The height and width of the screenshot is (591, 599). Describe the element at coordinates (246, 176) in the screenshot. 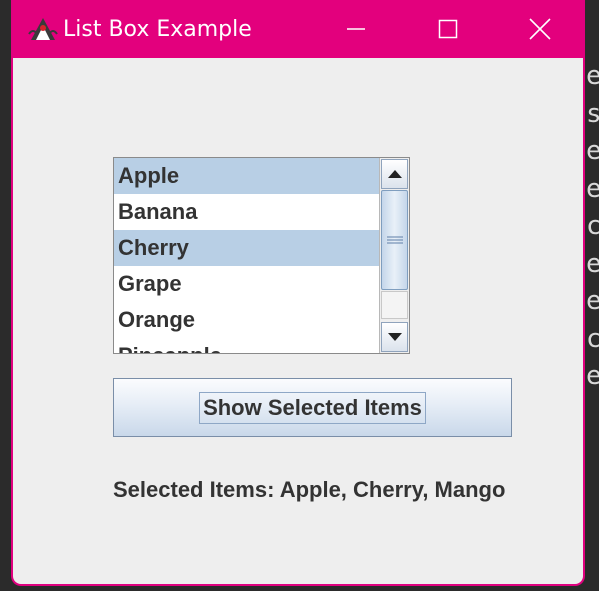

I see `list-item: Apple` at that location.